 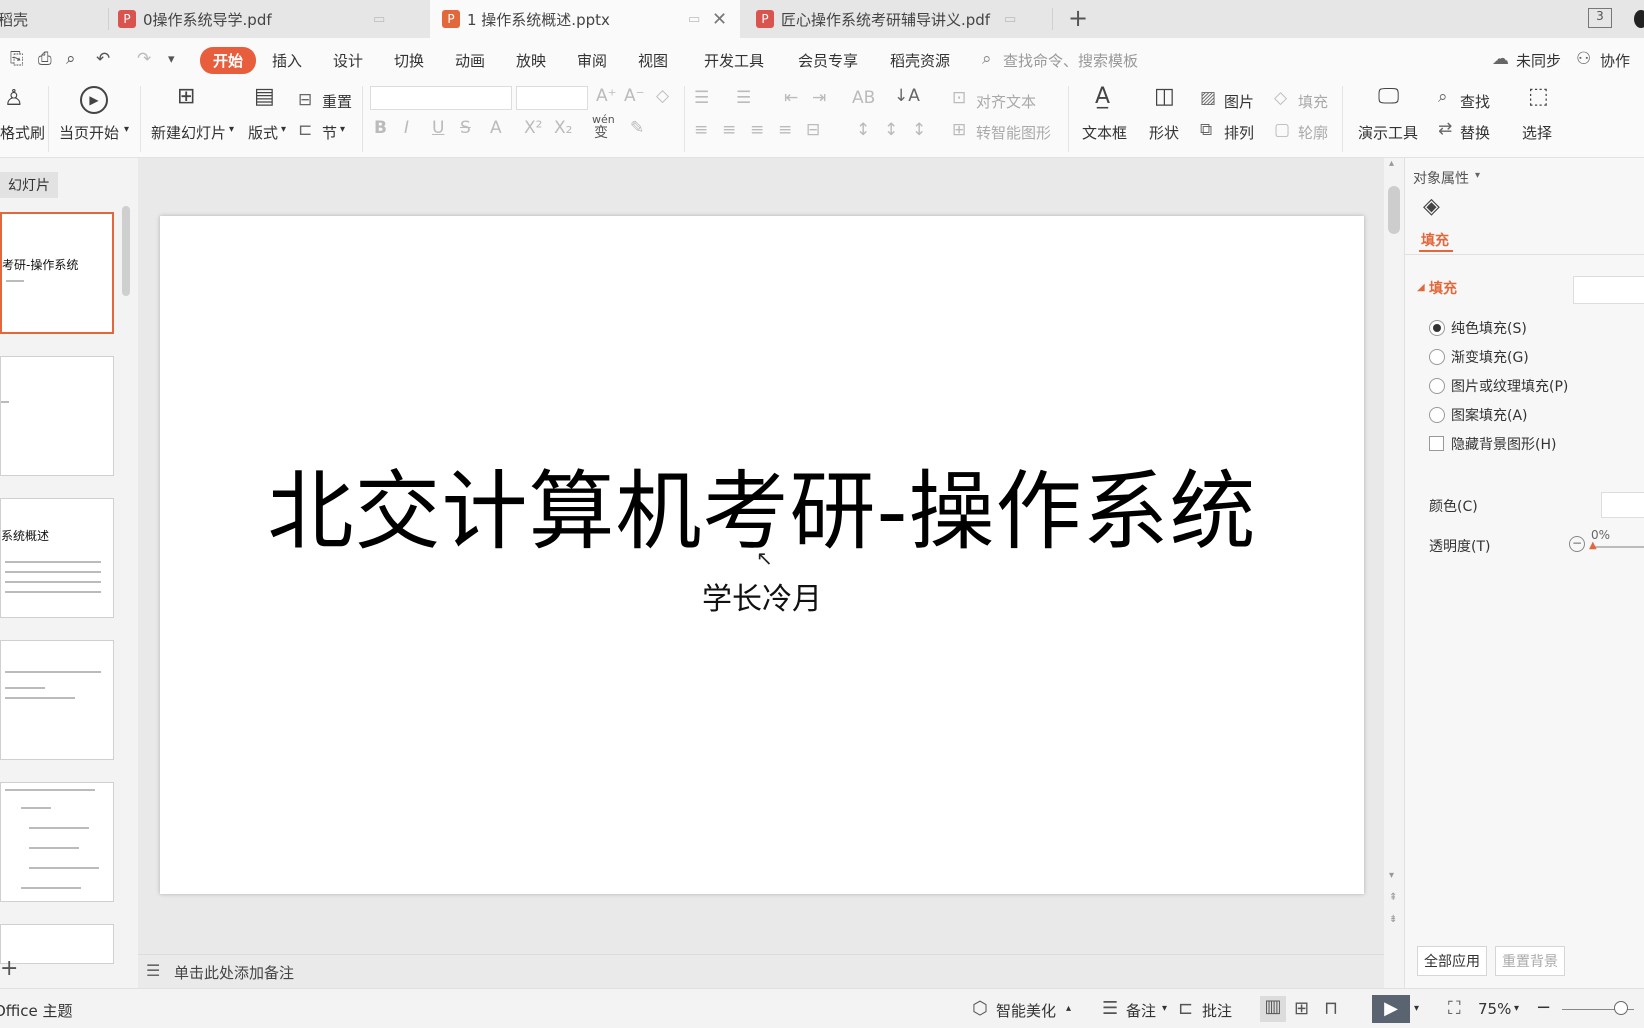 I want to click on menu-developer: 开发工具, so click(x=734, y=60).